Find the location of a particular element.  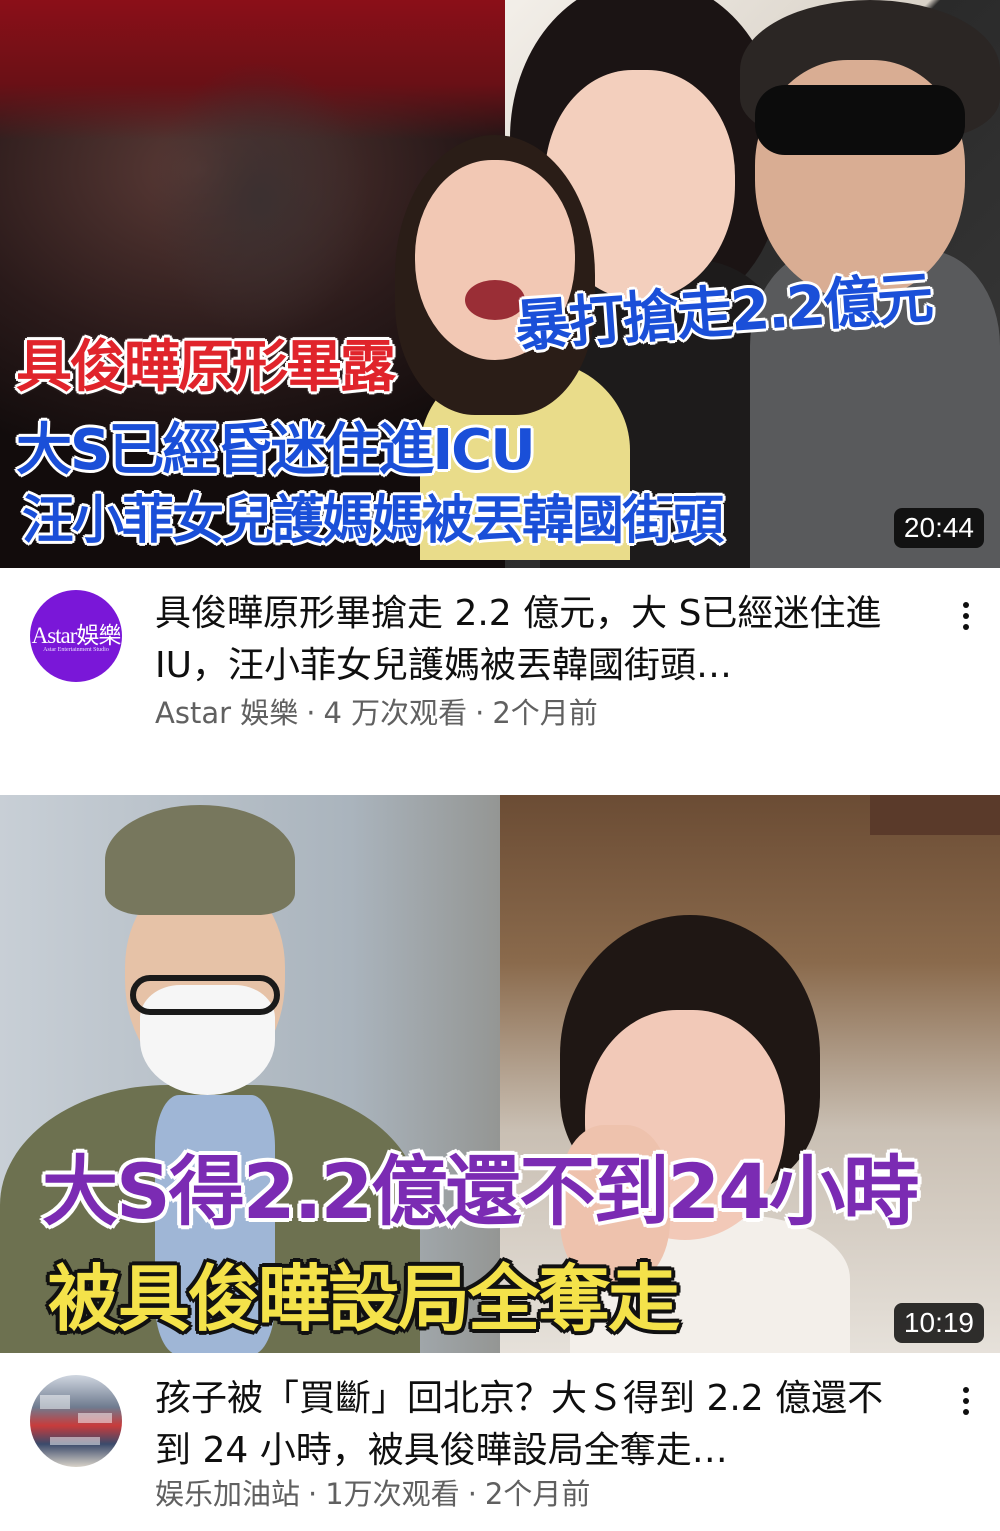

channel-name: 娱乐加油站 is located at coordinates (227, 1494).